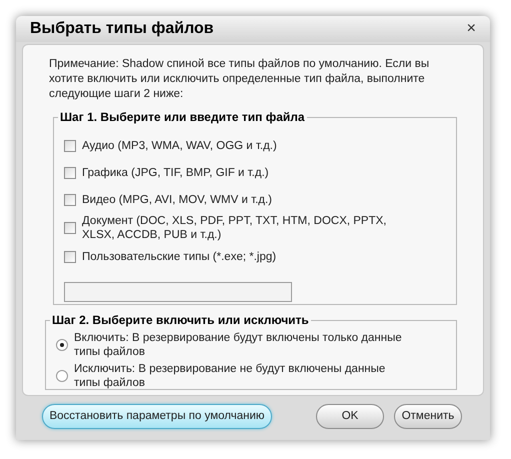 The image size is (511, 459). Describe the element at coordinates (180, 320) in the screenshot. I see `group-title: Шаг 2. Выберите включить или исключить` at that location.